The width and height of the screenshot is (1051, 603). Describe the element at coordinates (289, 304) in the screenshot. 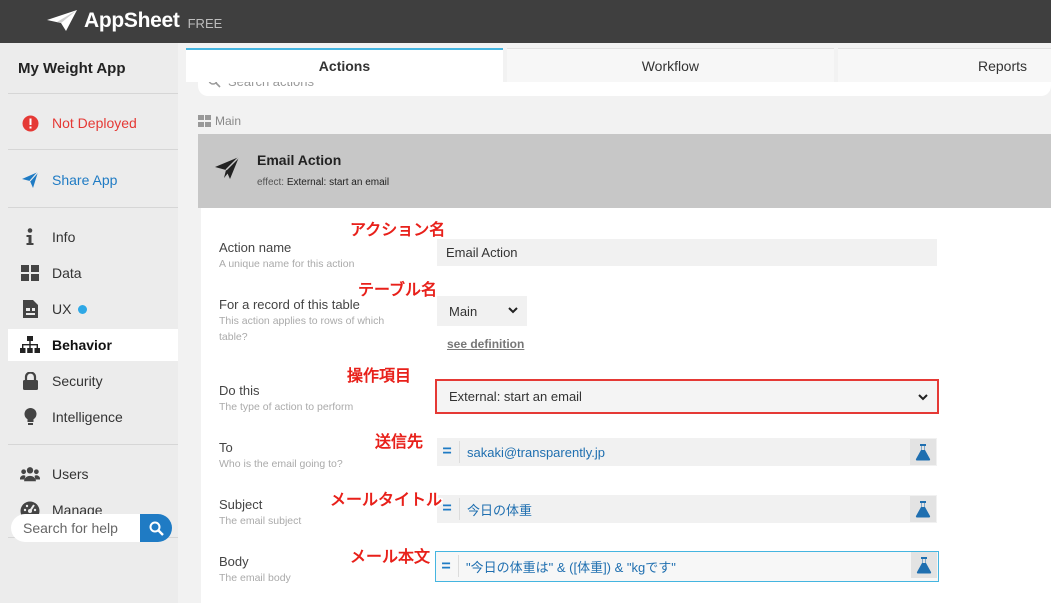

I see `table-label: For a record of this table` at that location.